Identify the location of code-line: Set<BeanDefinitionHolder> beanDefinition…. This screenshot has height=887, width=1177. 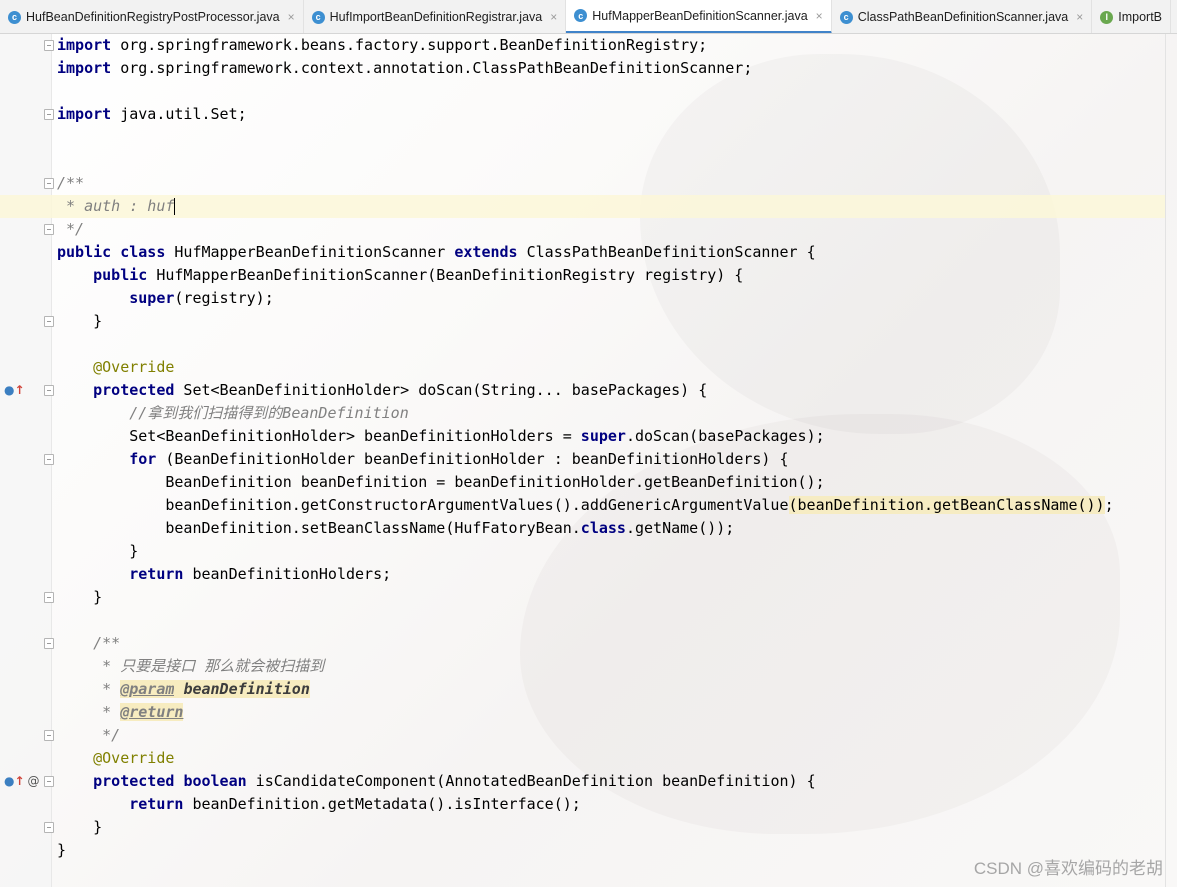
(582, 436).